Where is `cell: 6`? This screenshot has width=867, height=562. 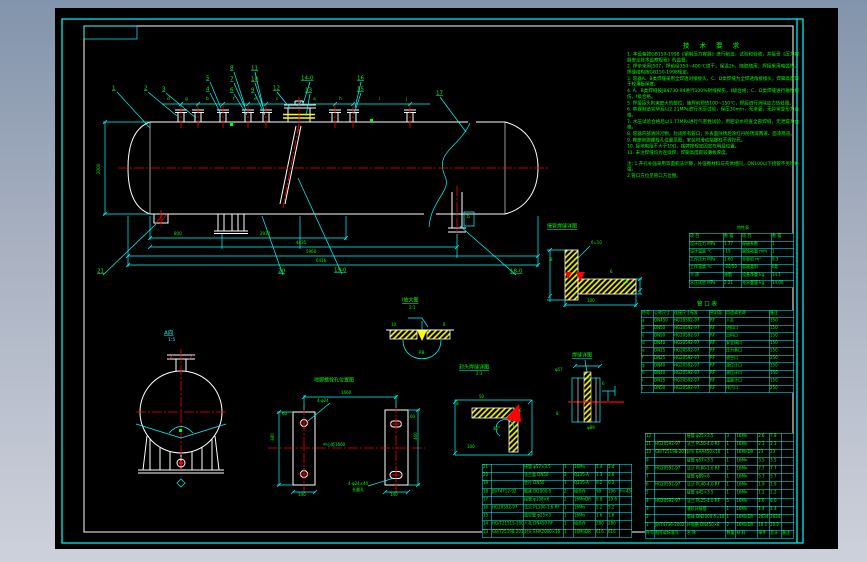 cell: 6 is located at coordinates (650, 486).